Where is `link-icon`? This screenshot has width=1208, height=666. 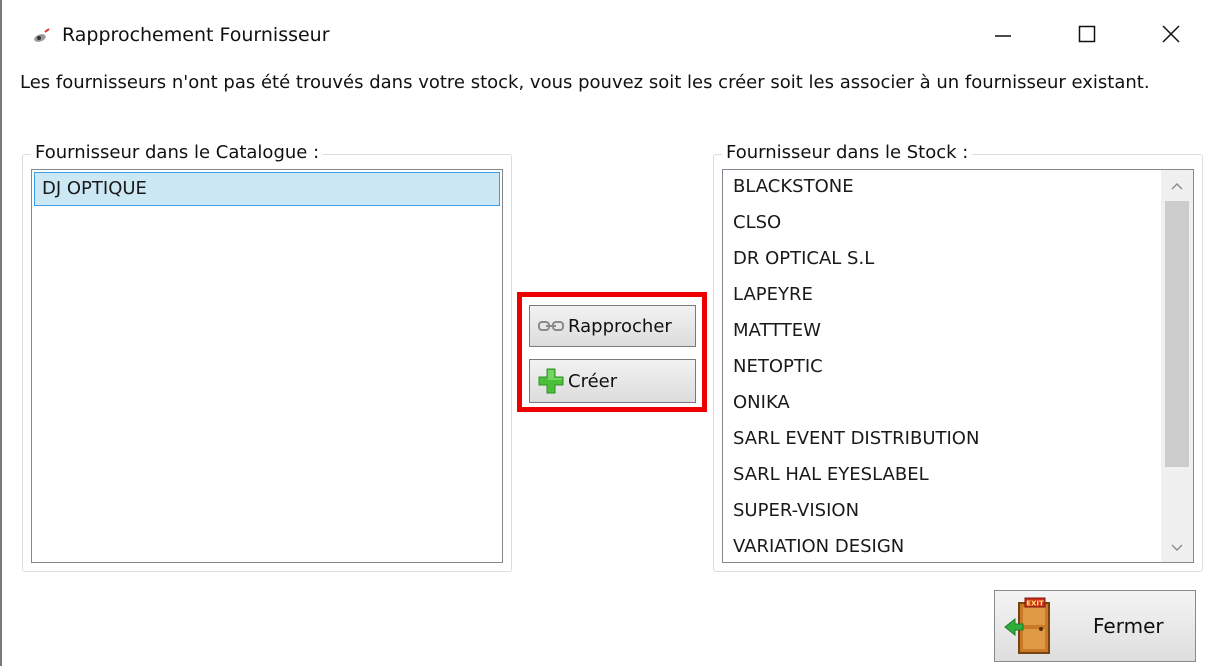
link-icon is located at coordinates (551, 326).